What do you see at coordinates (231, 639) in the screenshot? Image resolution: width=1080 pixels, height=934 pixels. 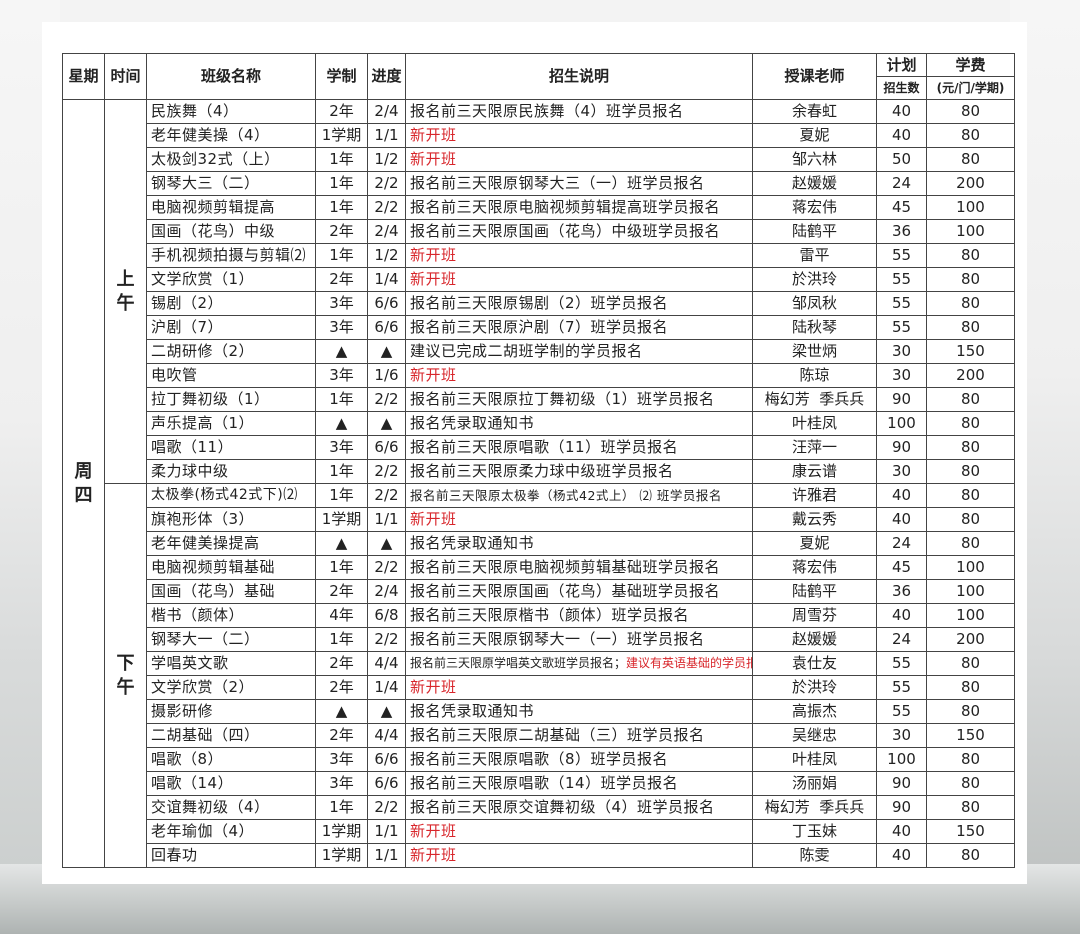 I see `class-name-cell: 钢琴大一（二）` at bounding box center [231, 639].